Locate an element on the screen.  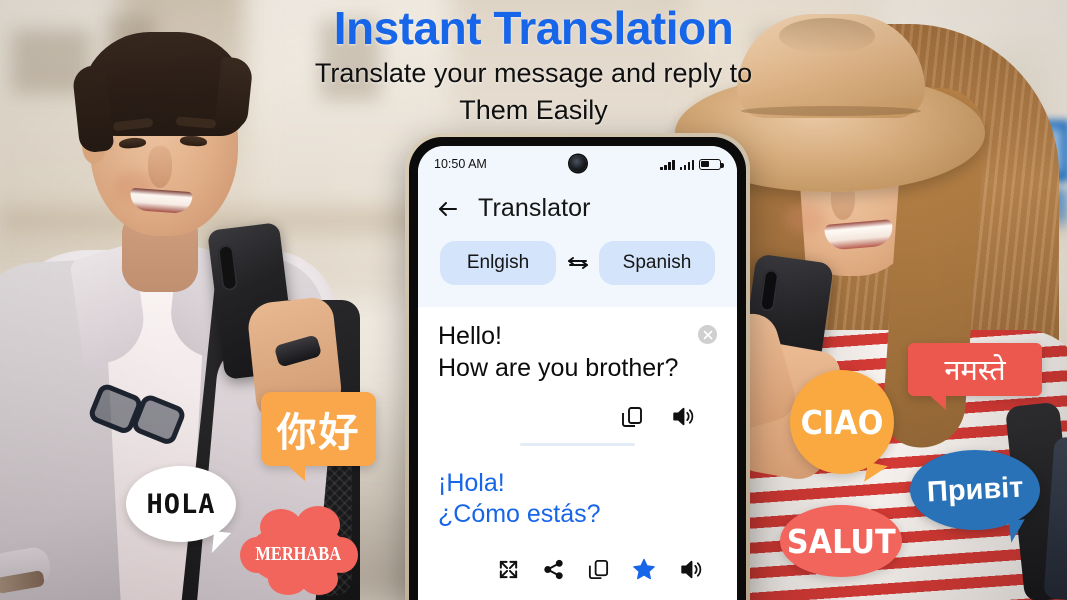
speech-bubble-hola: HOLA is located at coordinates (181, 510).